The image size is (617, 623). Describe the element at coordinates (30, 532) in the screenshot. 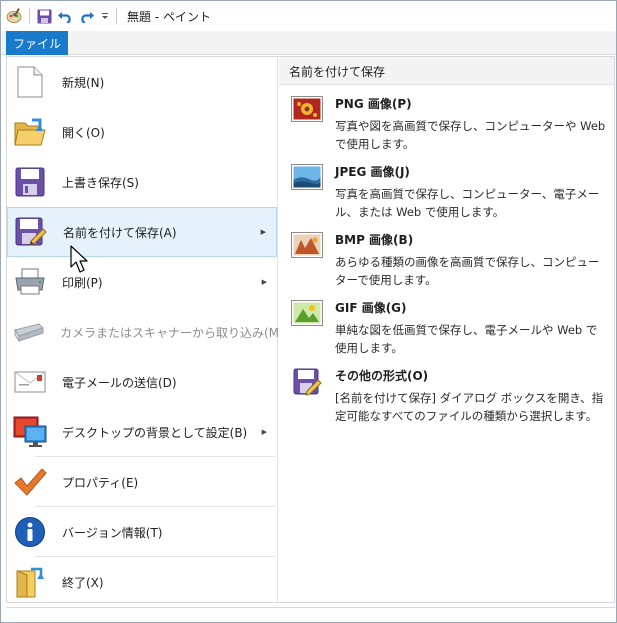

I see `info-icon` at that location.